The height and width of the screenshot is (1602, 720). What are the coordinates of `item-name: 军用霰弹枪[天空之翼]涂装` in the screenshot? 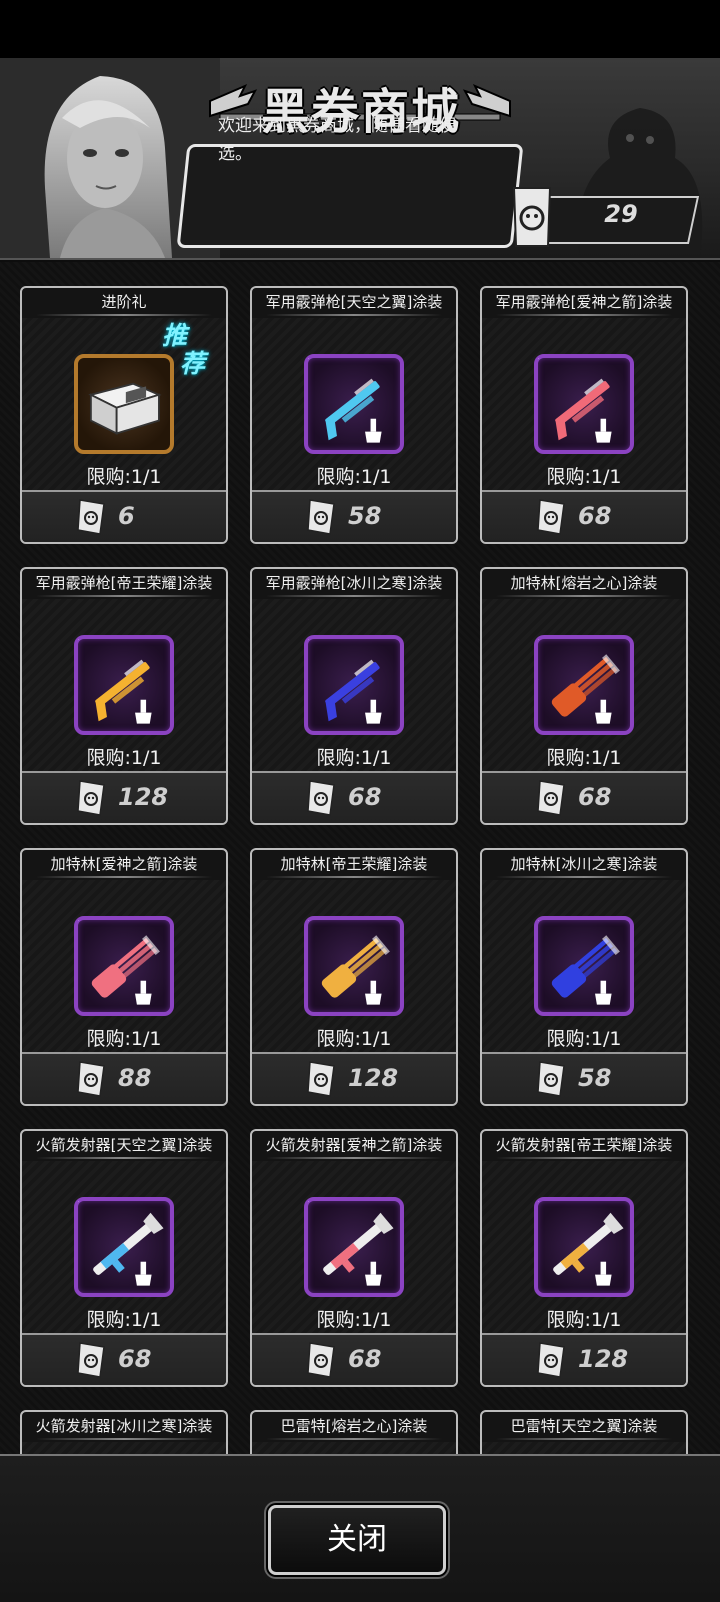 It's located at (354, 302).